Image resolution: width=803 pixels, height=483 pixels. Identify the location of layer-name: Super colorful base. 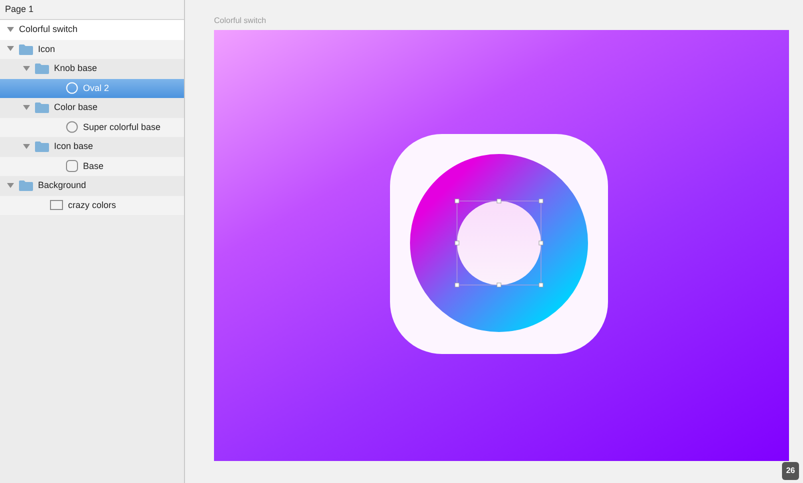
(122, 127).